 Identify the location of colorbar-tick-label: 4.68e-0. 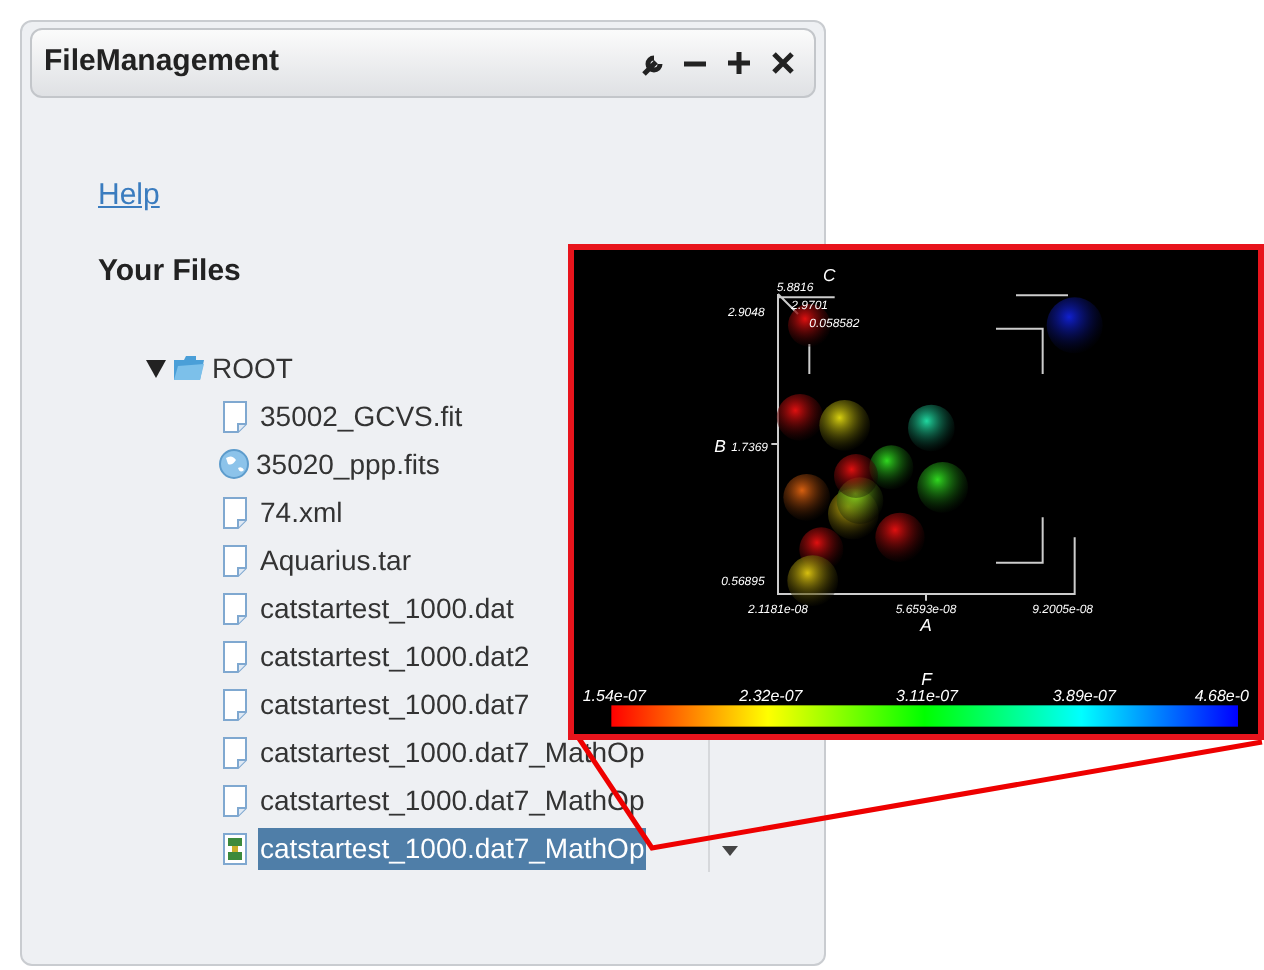
(1221, 696).